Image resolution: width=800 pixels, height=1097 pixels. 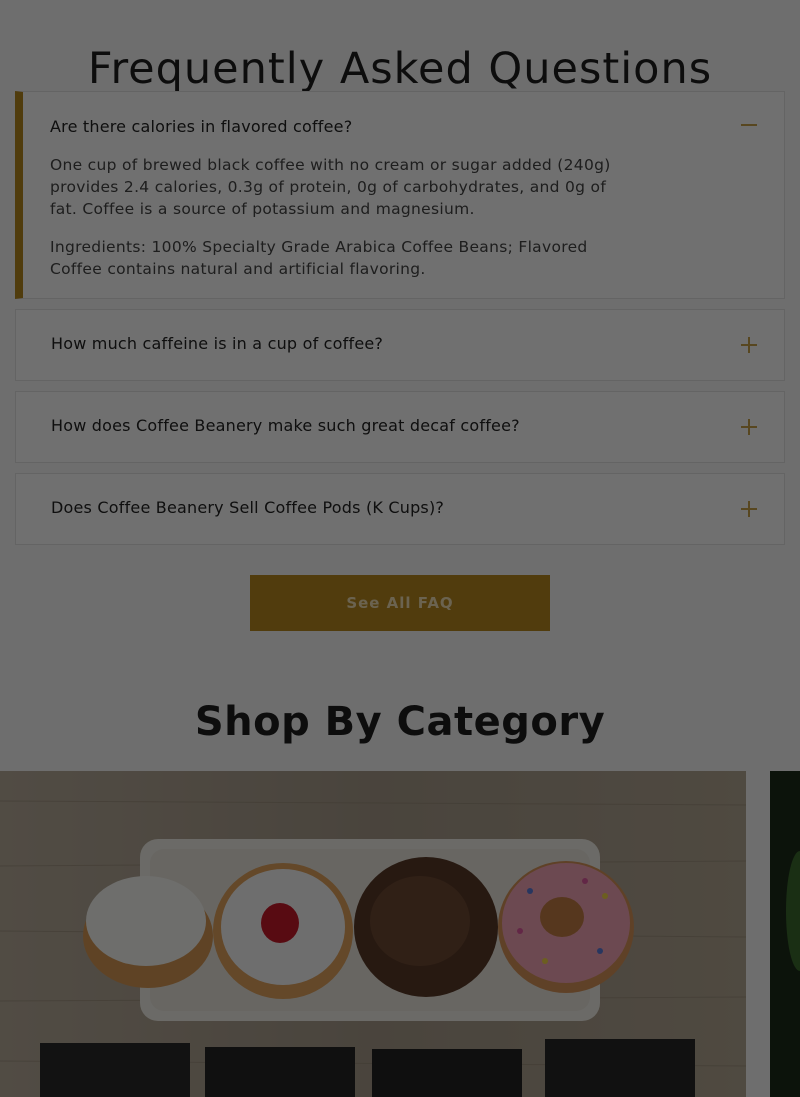 What do you see at coordinates (400, 722) in the screenshot?
I see `category-section-title: Shop By Category` at bounding box center [400, 722].